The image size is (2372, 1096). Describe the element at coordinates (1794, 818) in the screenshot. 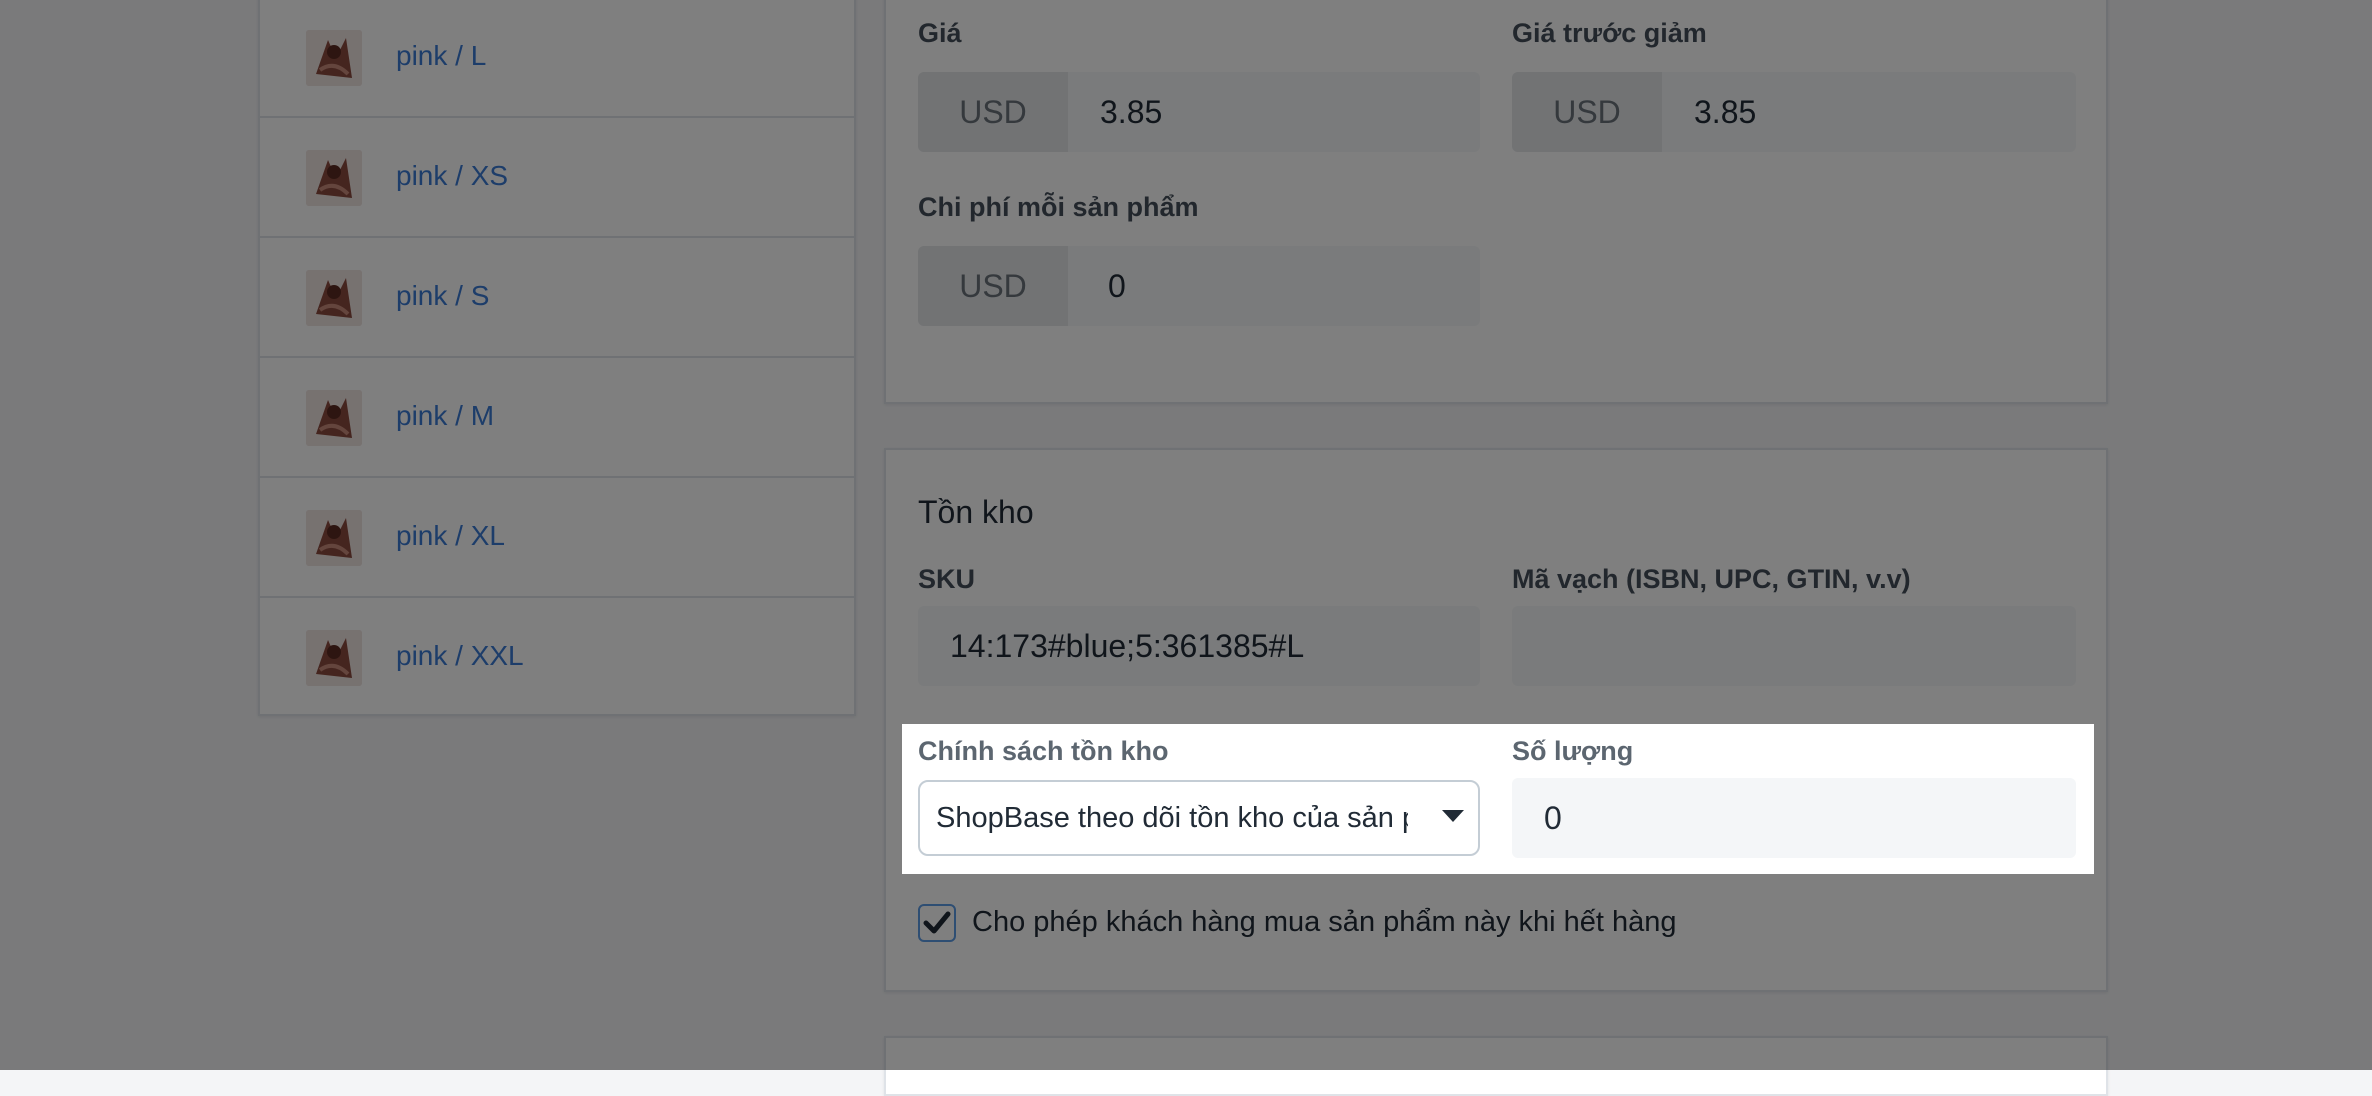

I see `quantity-input: 0` at that location.